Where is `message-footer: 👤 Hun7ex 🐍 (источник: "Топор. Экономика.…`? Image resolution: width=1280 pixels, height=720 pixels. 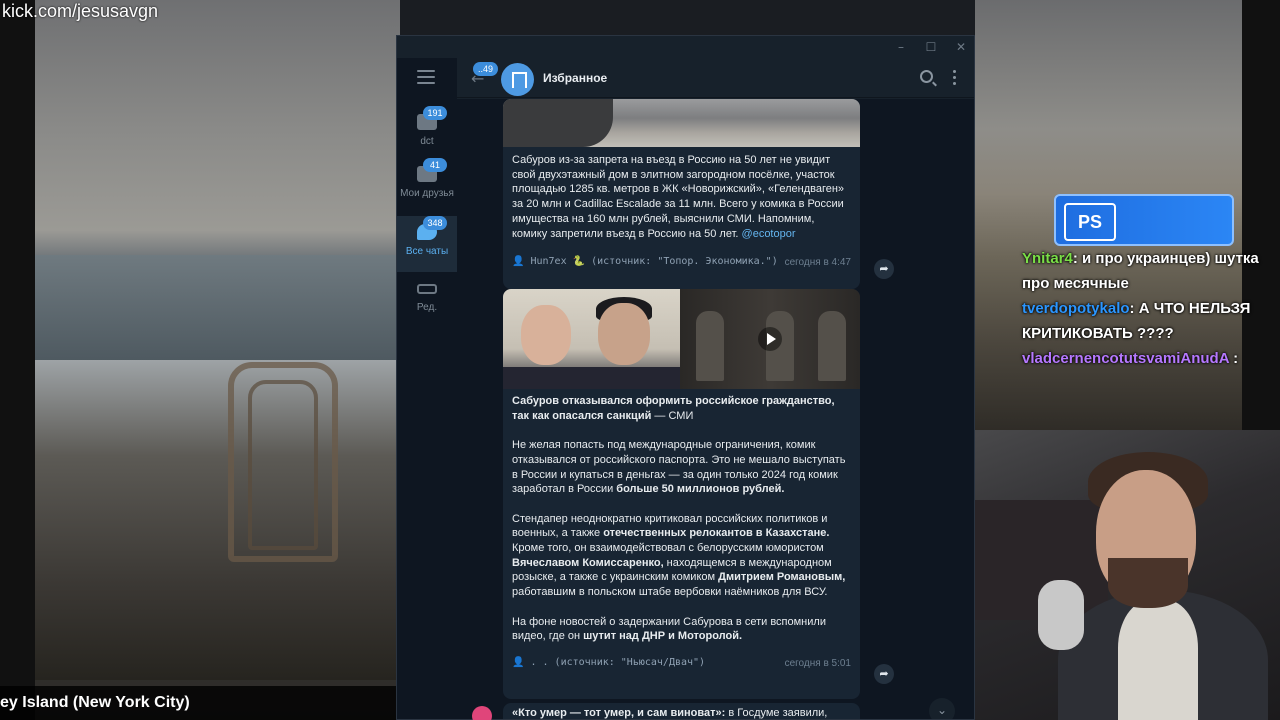
message-footer: 👤 Hun7ex 🐍 (источник: "Топор. Экономика.… is located at coordinates (681, 262).